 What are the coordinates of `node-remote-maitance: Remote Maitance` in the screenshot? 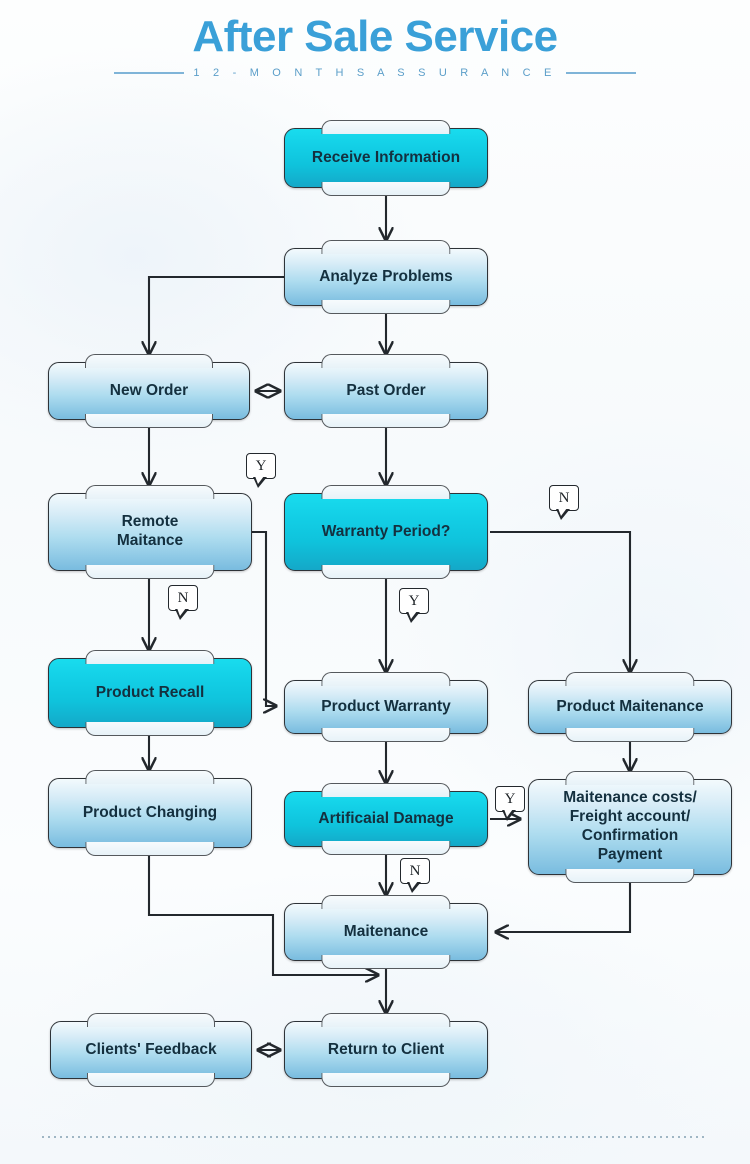 It's located at (150, 532).